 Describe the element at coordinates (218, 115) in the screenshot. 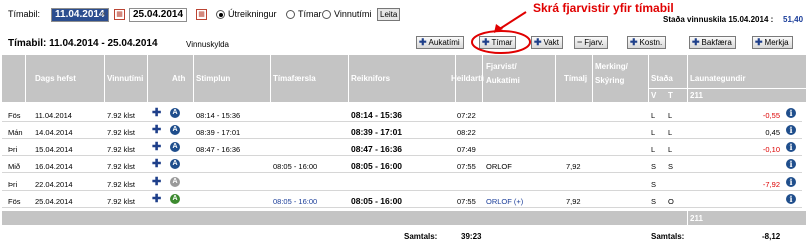

I see `row-stimplun: 08:14 - 15:36` at that location.